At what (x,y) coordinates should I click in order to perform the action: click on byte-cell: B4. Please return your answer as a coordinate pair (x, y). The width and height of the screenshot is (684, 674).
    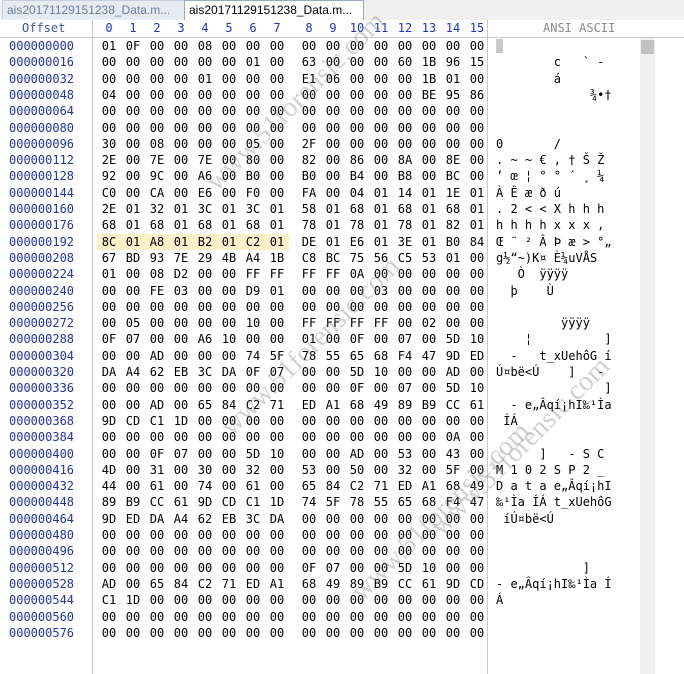
    Looking at the image, I should click on (357, 176).